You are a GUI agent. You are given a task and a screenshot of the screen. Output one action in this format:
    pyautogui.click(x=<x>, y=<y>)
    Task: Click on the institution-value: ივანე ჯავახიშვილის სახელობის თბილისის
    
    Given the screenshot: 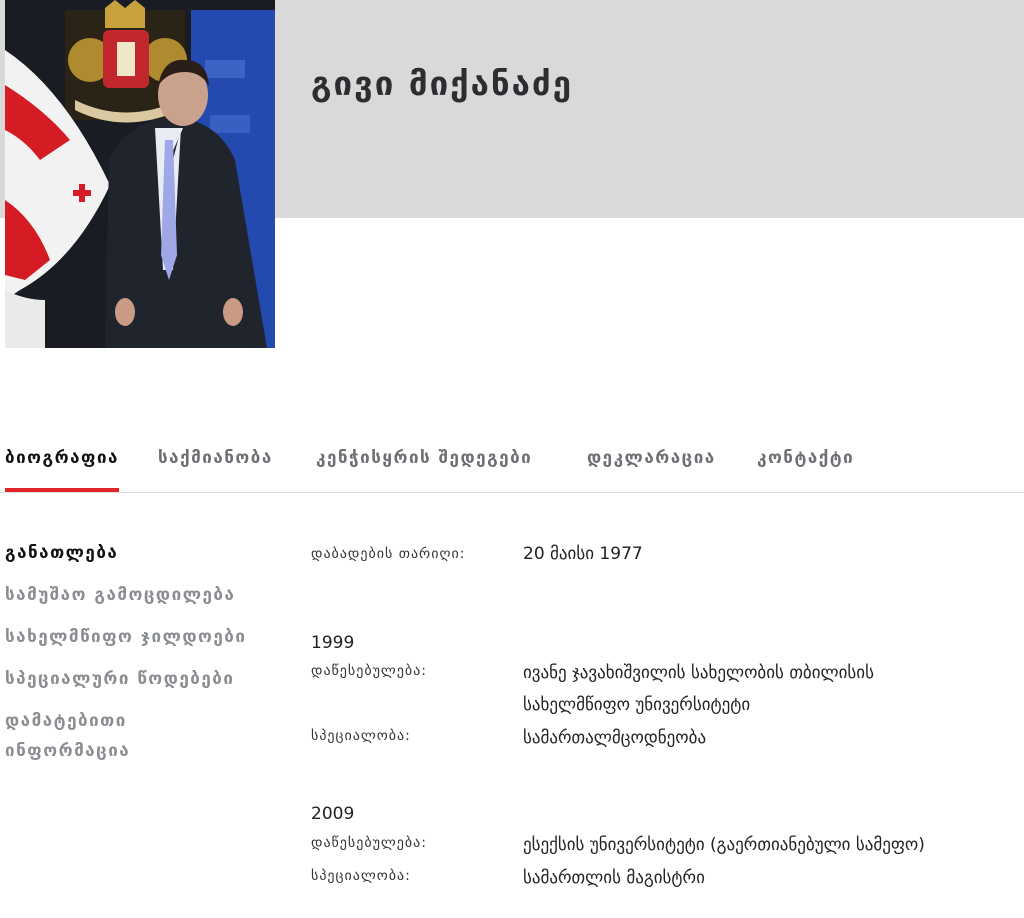 What is the action you would take?
    pyautogui.click(x=698, y=673)
    